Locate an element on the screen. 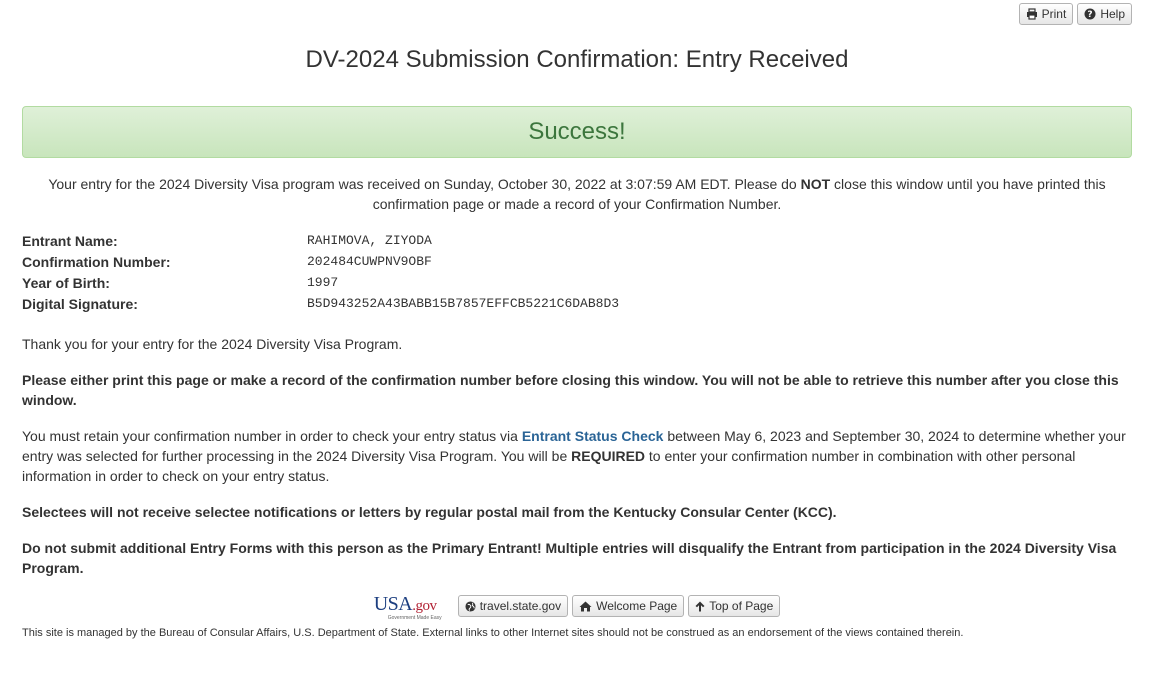 The image size is (1154, 693). usa-gov-logo-text: USA.gov is located at coordinates (405, 605).